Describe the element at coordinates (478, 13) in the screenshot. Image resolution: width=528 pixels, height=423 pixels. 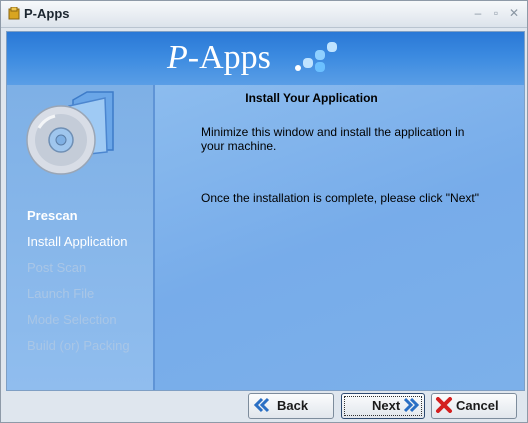
I see `minimize-icon: –` at that location.